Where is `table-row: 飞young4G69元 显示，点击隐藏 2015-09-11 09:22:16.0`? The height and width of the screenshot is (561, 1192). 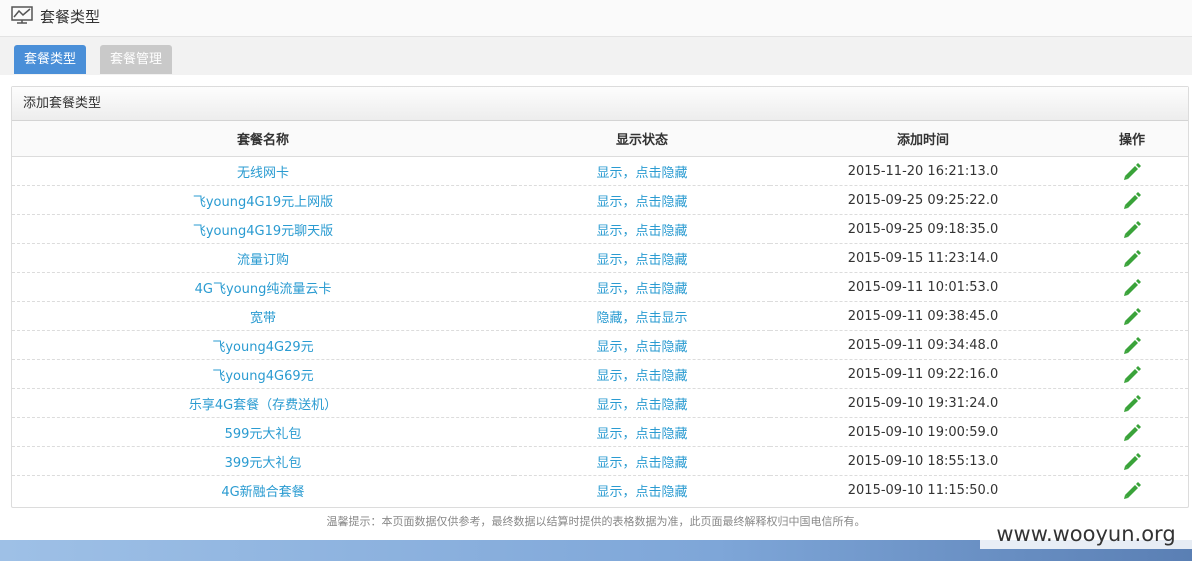 table-row: 飞young4G69元 显示，点击隐藏 2015-09-11 09:22:16.0 is located at coordinates (600, 374).